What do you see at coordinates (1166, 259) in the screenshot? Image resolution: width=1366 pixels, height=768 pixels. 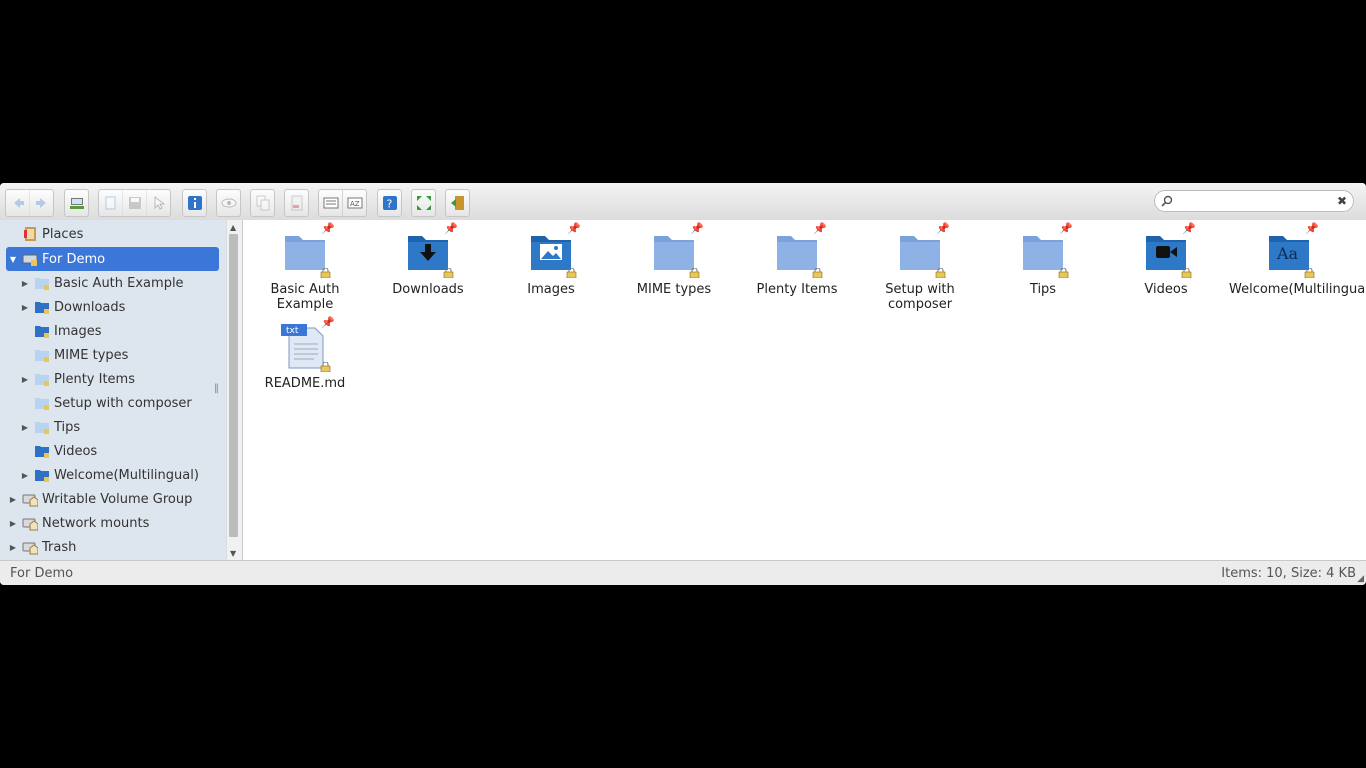 I see `folder-item: 📌 Videos` at bounding box center [1166, 259].